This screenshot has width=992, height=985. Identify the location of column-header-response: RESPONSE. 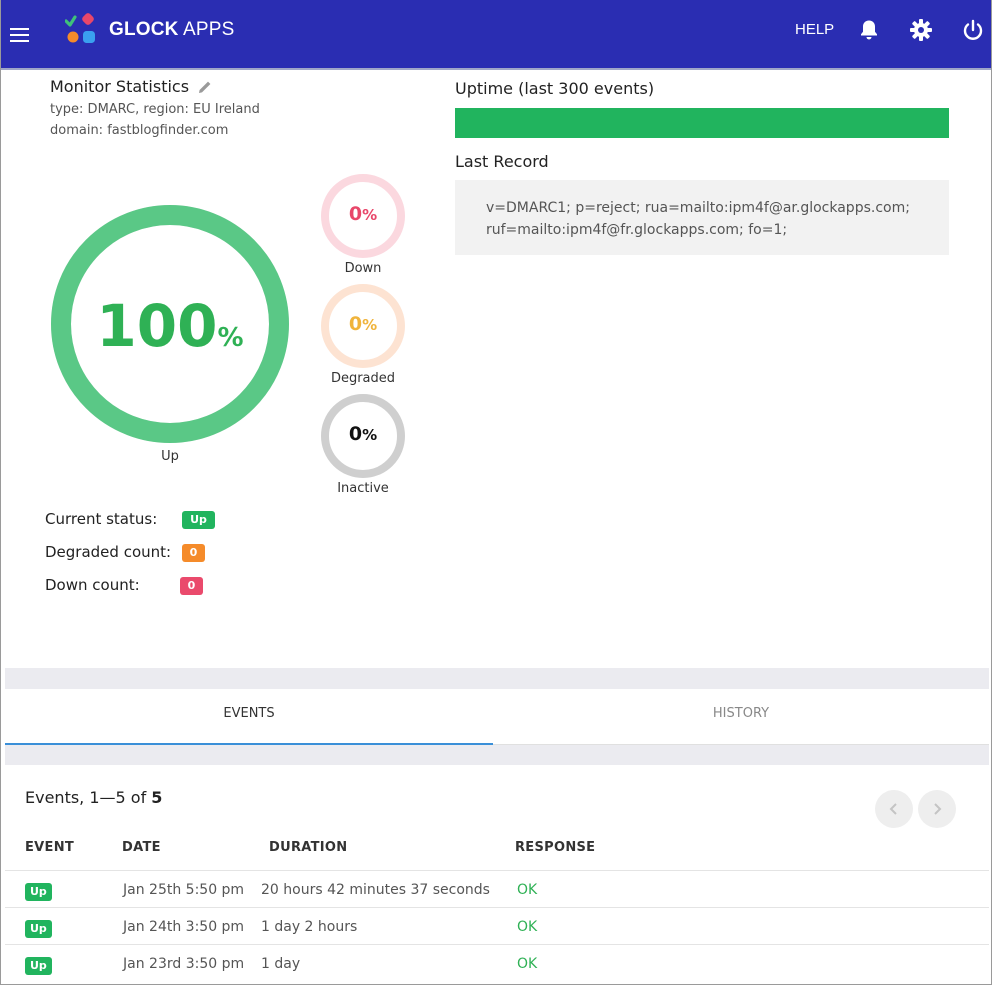
(555, 847).